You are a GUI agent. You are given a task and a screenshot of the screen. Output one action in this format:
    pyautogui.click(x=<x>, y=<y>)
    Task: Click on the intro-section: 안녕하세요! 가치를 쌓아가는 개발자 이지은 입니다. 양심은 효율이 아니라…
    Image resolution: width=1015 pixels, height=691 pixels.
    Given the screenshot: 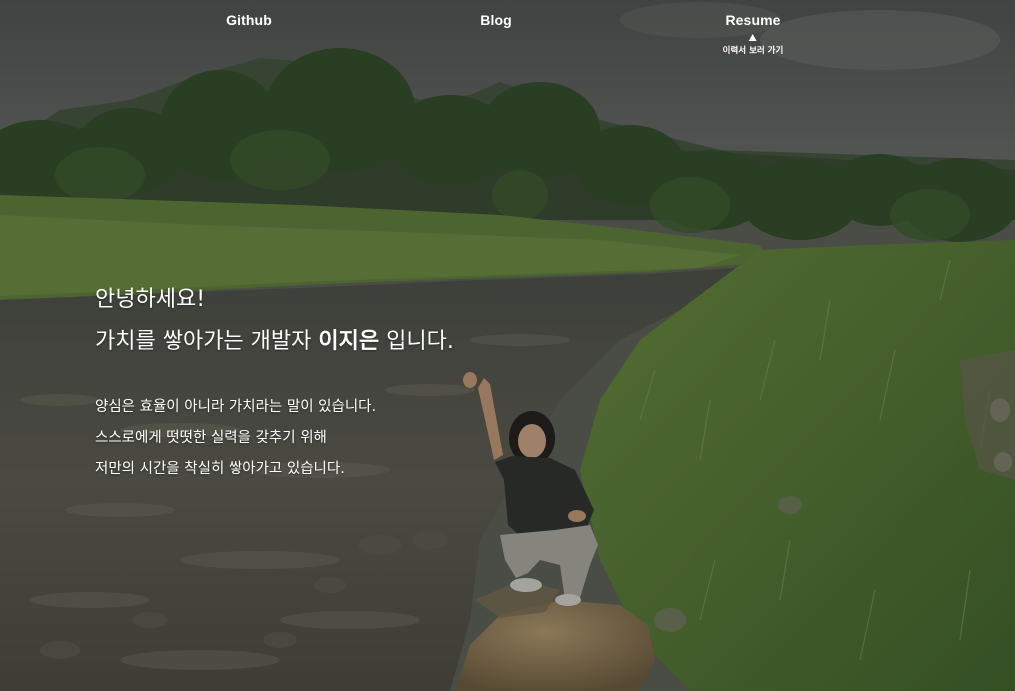 What is the action you would take?
    pyautogui.click(x=274, y=382)
    